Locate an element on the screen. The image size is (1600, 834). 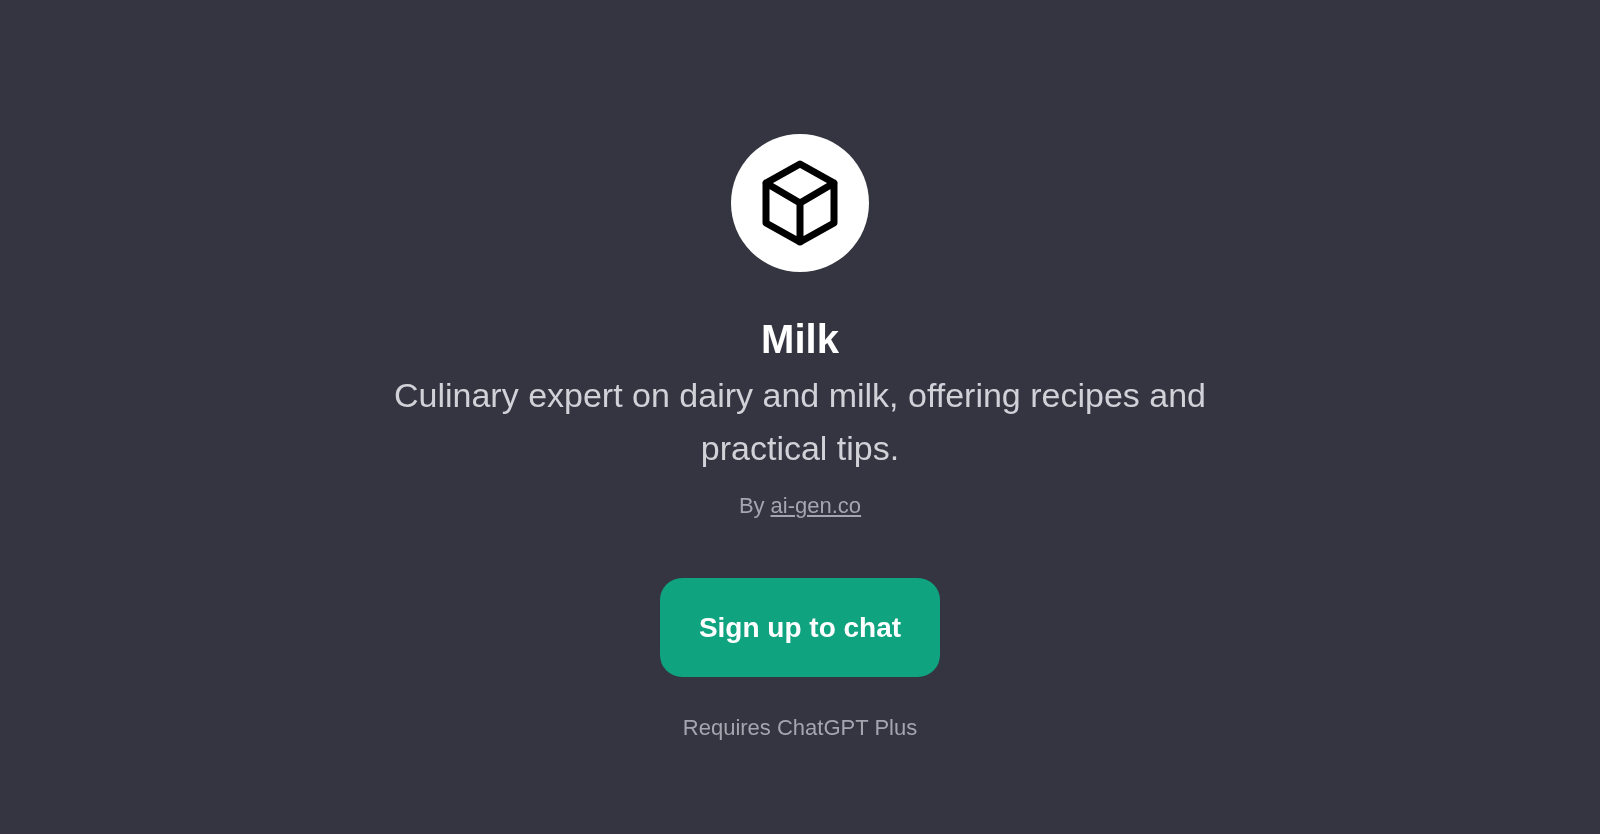
cube-icon is located at coordinates (800, 203).